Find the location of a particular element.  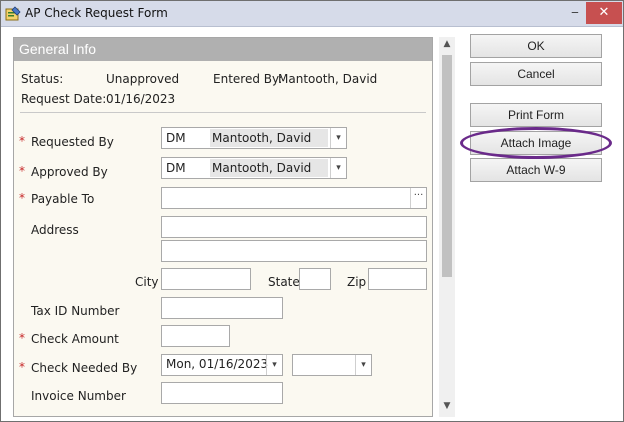

check-amount-field is located at coordinates (195, 336).